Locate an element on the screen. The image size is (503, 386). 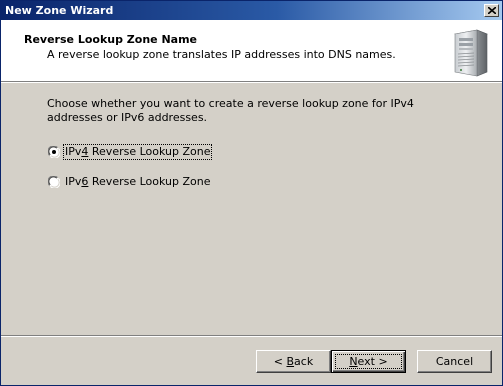
back-button: < Back is located at coordinates (293, 361).